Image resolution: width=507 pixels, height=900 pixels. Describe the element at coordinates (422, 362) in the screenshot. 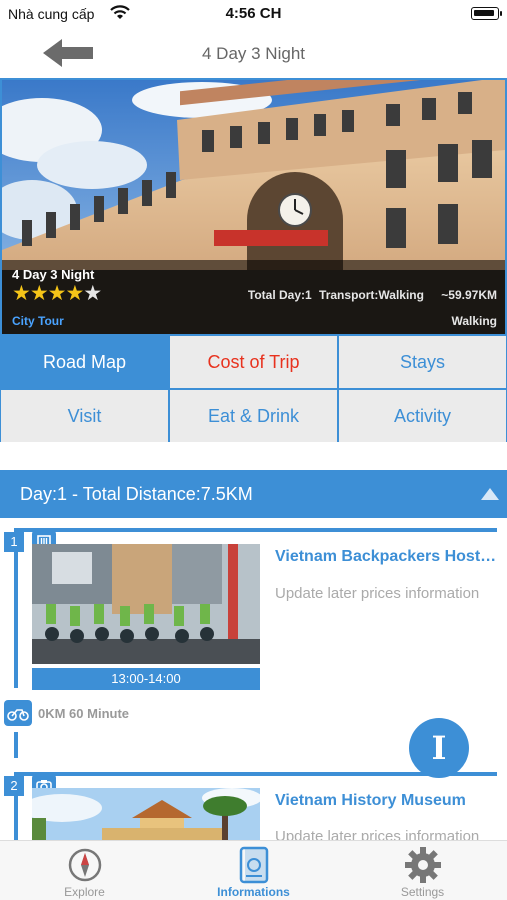

I see `tab-stays: Stays` at that location.